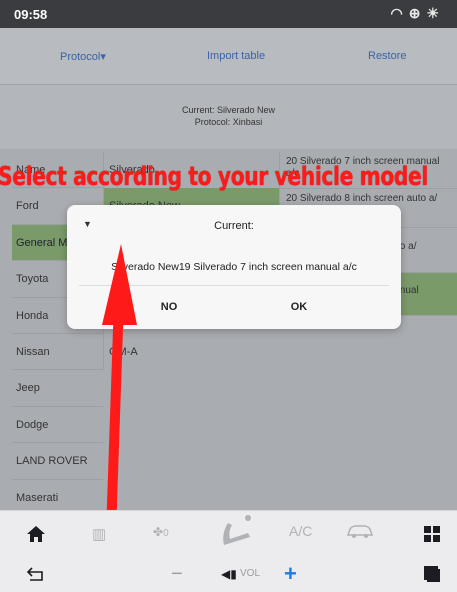 Image resolution: width=457 pixels, height=592 pixels. I want to click on list-item: LAND ROVER, so click(57, 461).